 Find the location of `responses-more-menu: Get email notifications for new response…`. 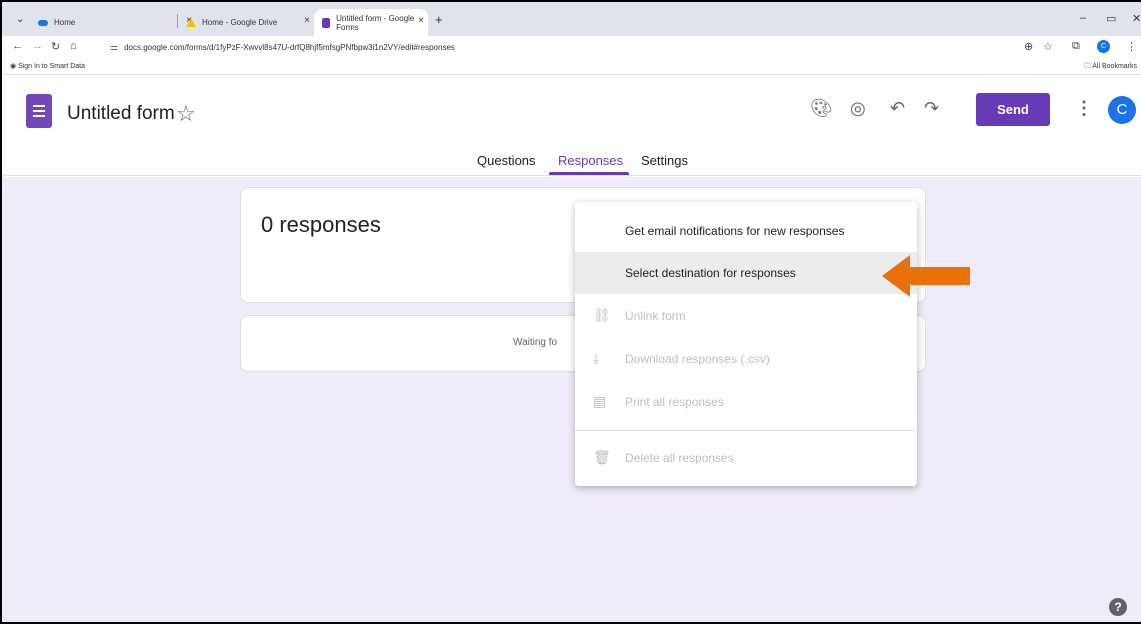

responses-more-menu: Get email notifications for new response… is located at coordinates (746, 344).